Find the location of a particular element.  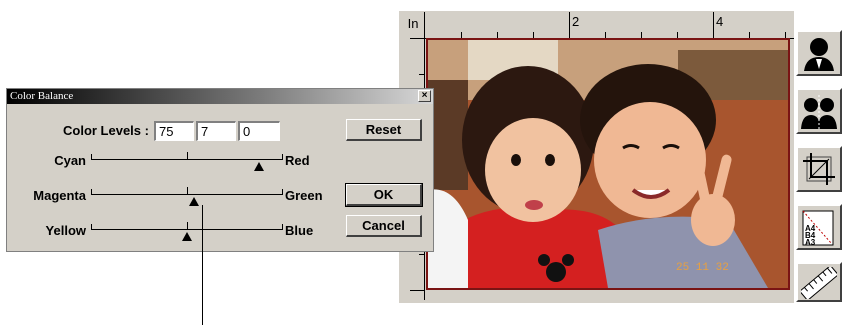

dialog-titlebar: Color Balance × is located at coordinates (220, 96).